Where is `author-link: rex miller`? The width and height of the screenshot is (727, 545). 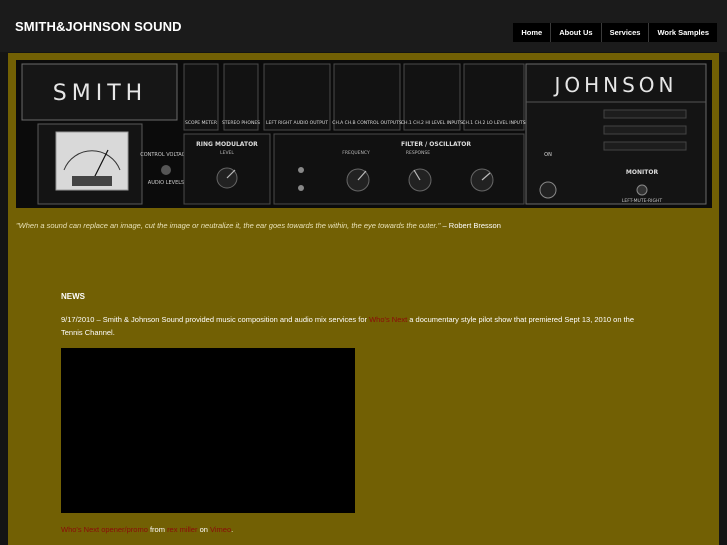 author-link: rex miller is located at coordinates (182, 529).